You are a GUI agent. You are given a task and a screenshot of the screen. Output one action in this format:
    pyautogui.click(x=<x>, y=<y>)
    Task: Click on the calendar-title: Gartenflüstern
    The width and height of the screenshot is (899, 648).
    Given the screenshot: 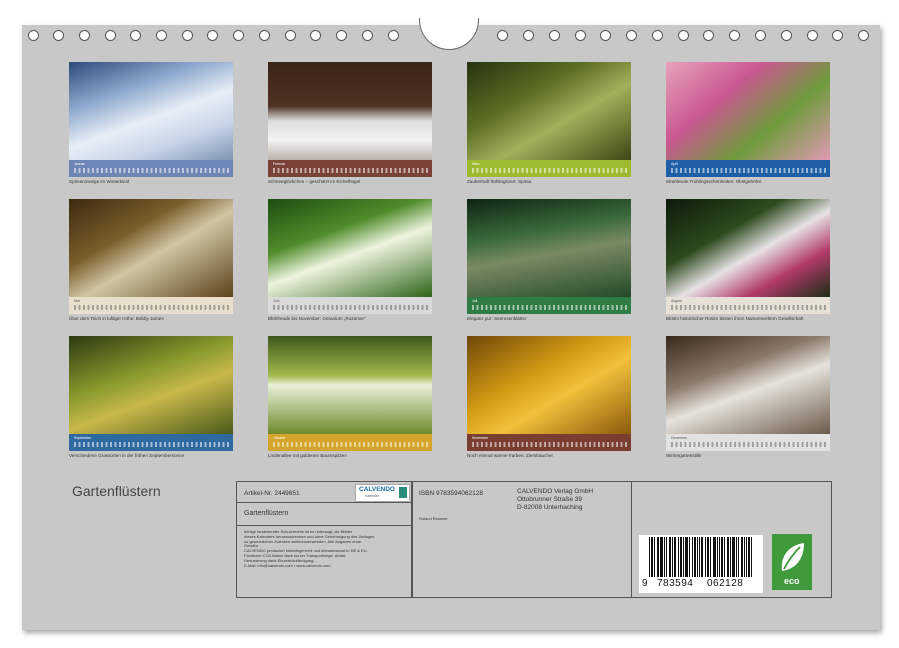 What is the action you would take?
    pyautogui.click(x=116, y=491)
    